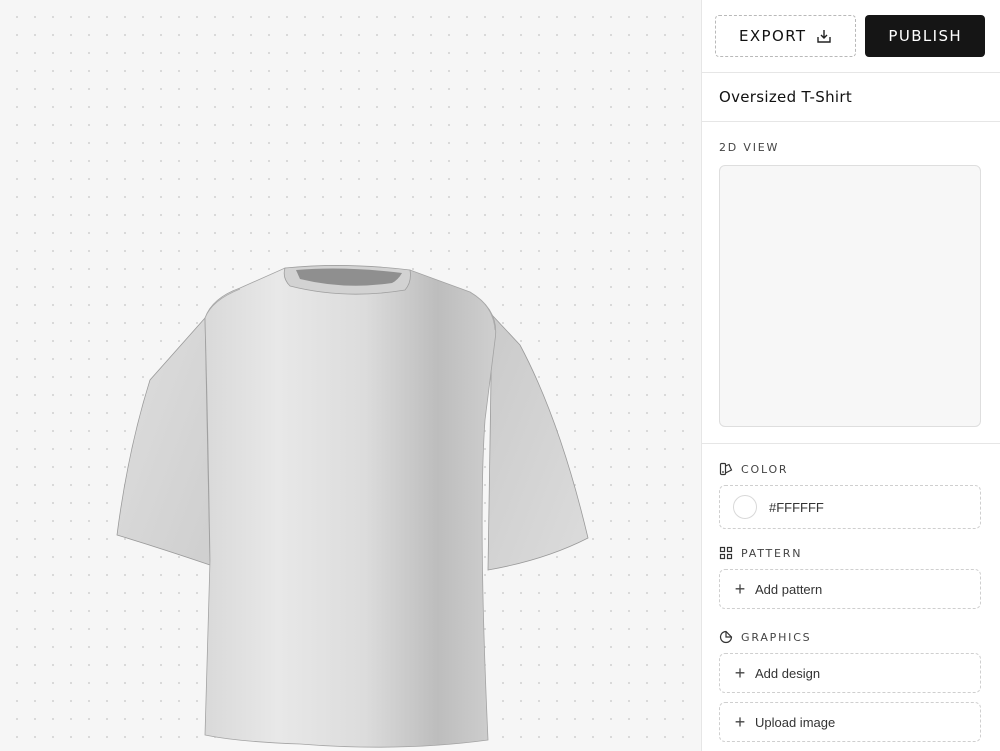 Image resolution: width=1000 pixels, height=751 pixels. I want to click on sticker-icon, so click(726, 637).